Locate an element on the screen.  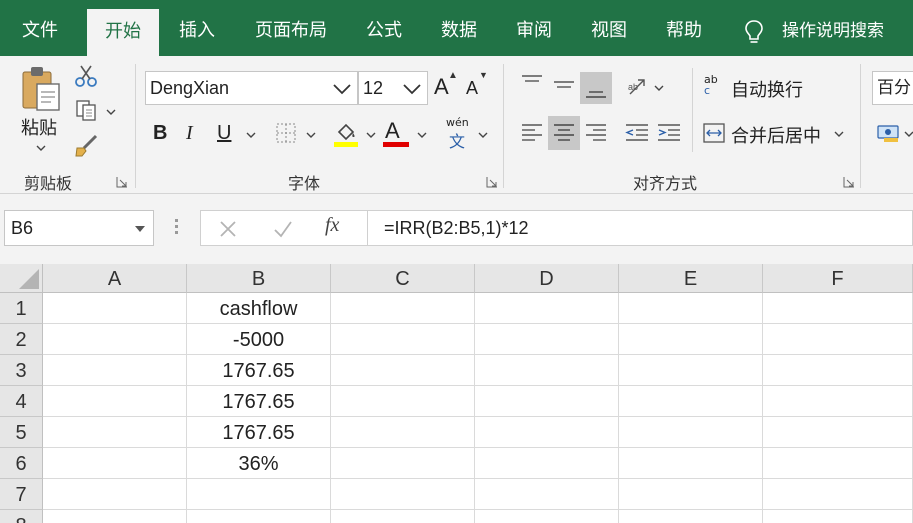
row-header-2: 2 is located at coordinates (21, 339).